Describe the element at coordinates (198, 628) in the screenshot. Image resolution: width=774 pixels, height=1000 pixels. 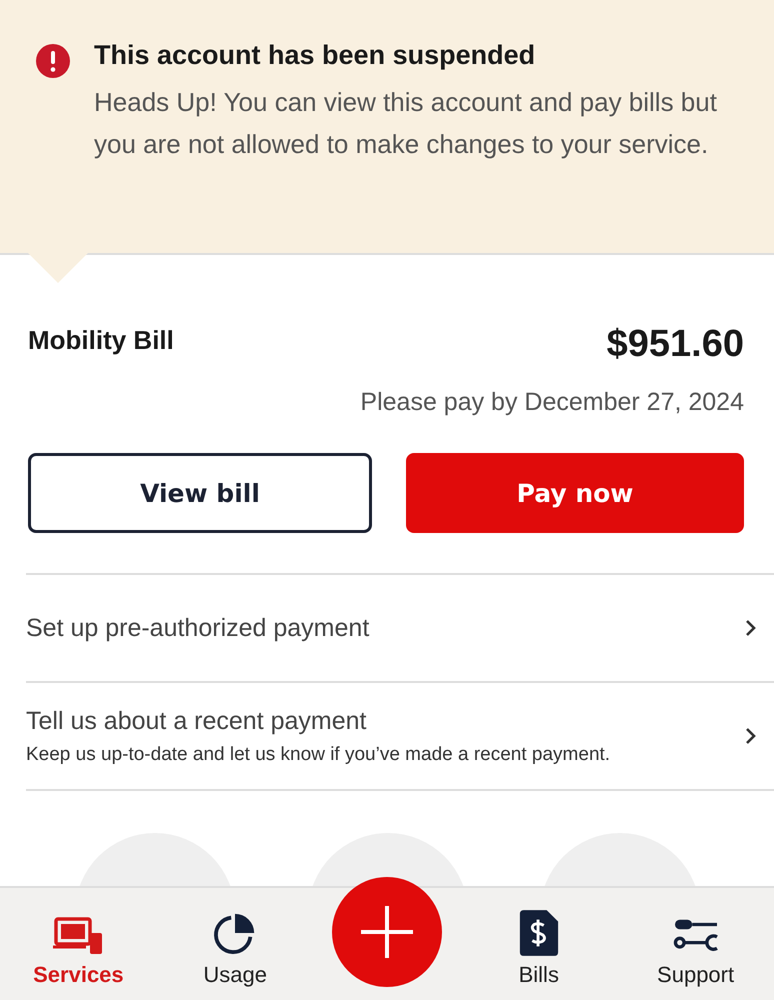
I see `row-title: Set up pre-authorized payment` at that location.